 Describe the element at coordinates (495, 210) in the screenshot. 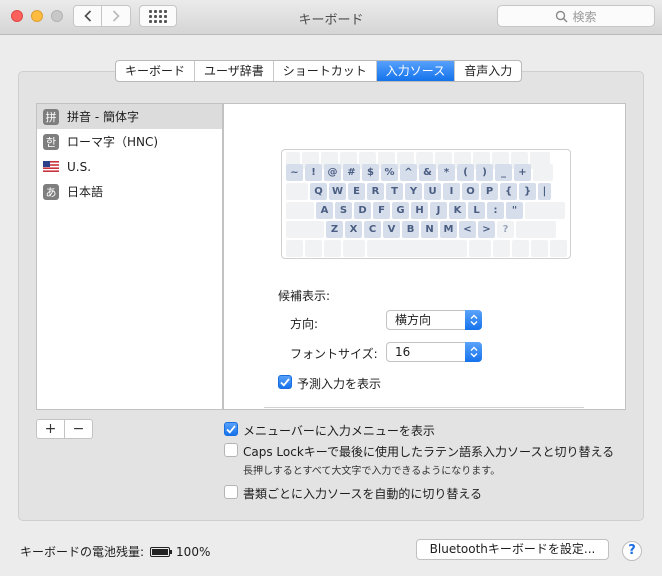

I see `key: :` at that location.